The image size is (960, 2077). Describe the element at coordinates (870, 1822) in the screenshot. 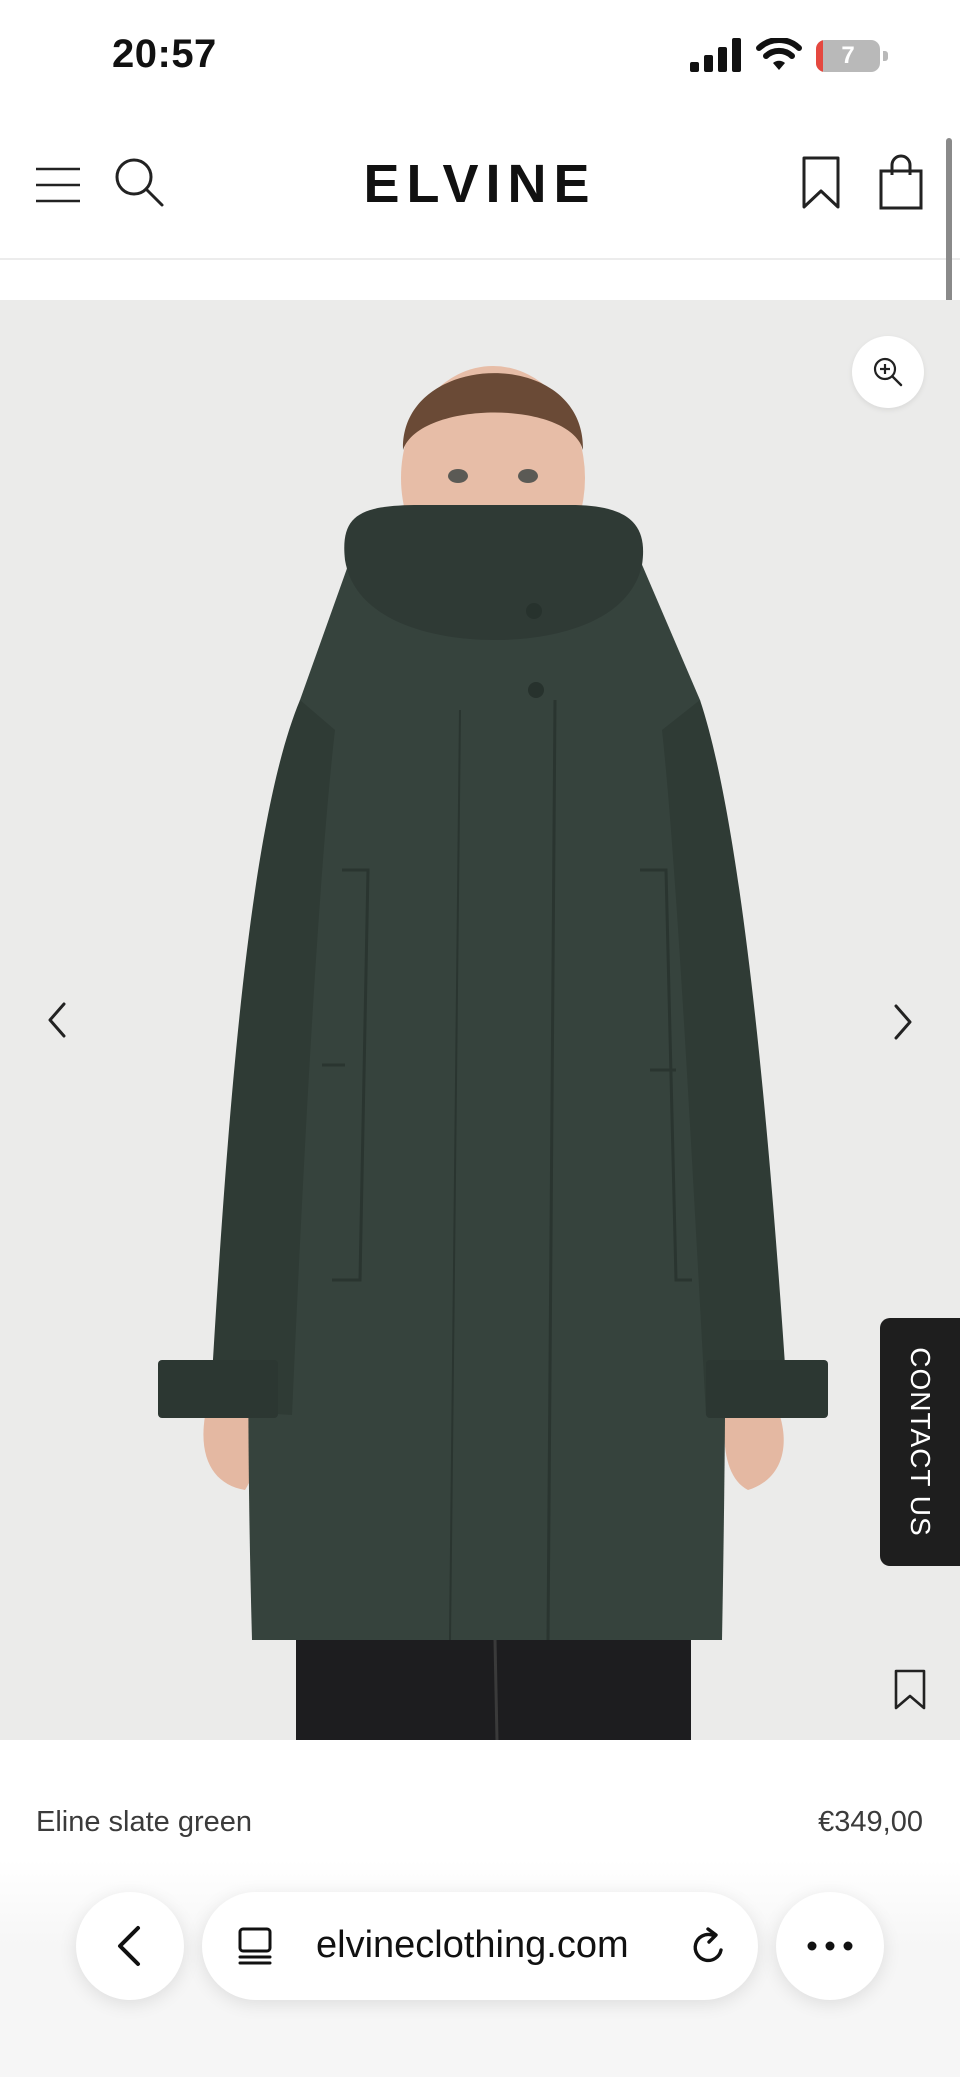

I see `product-price: €349,00` at that location.